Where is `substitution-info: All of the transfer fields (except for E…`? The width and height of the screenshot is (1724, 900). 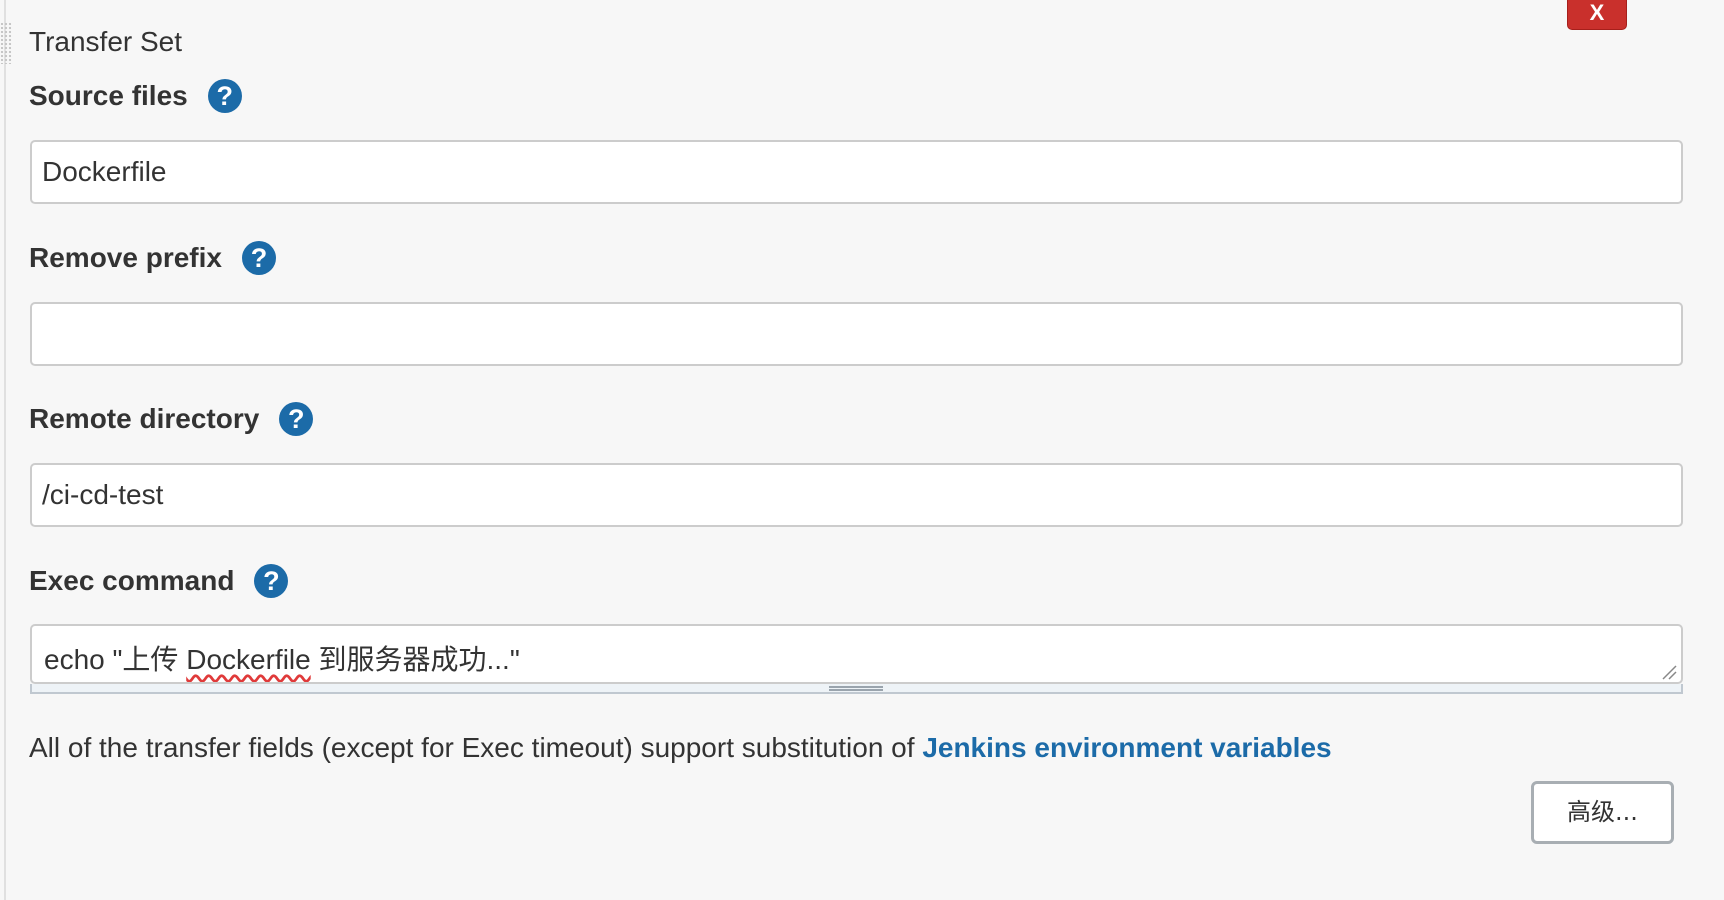 substitution-info: All of the transfer fields (except for E… is located at coordinates (680, 748).